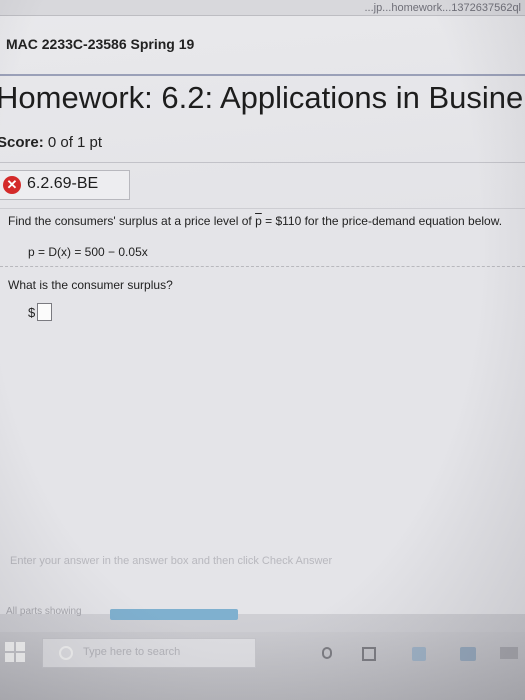  I want to click on score-line: Score: 0 of 1 pt, so click(51, 142).